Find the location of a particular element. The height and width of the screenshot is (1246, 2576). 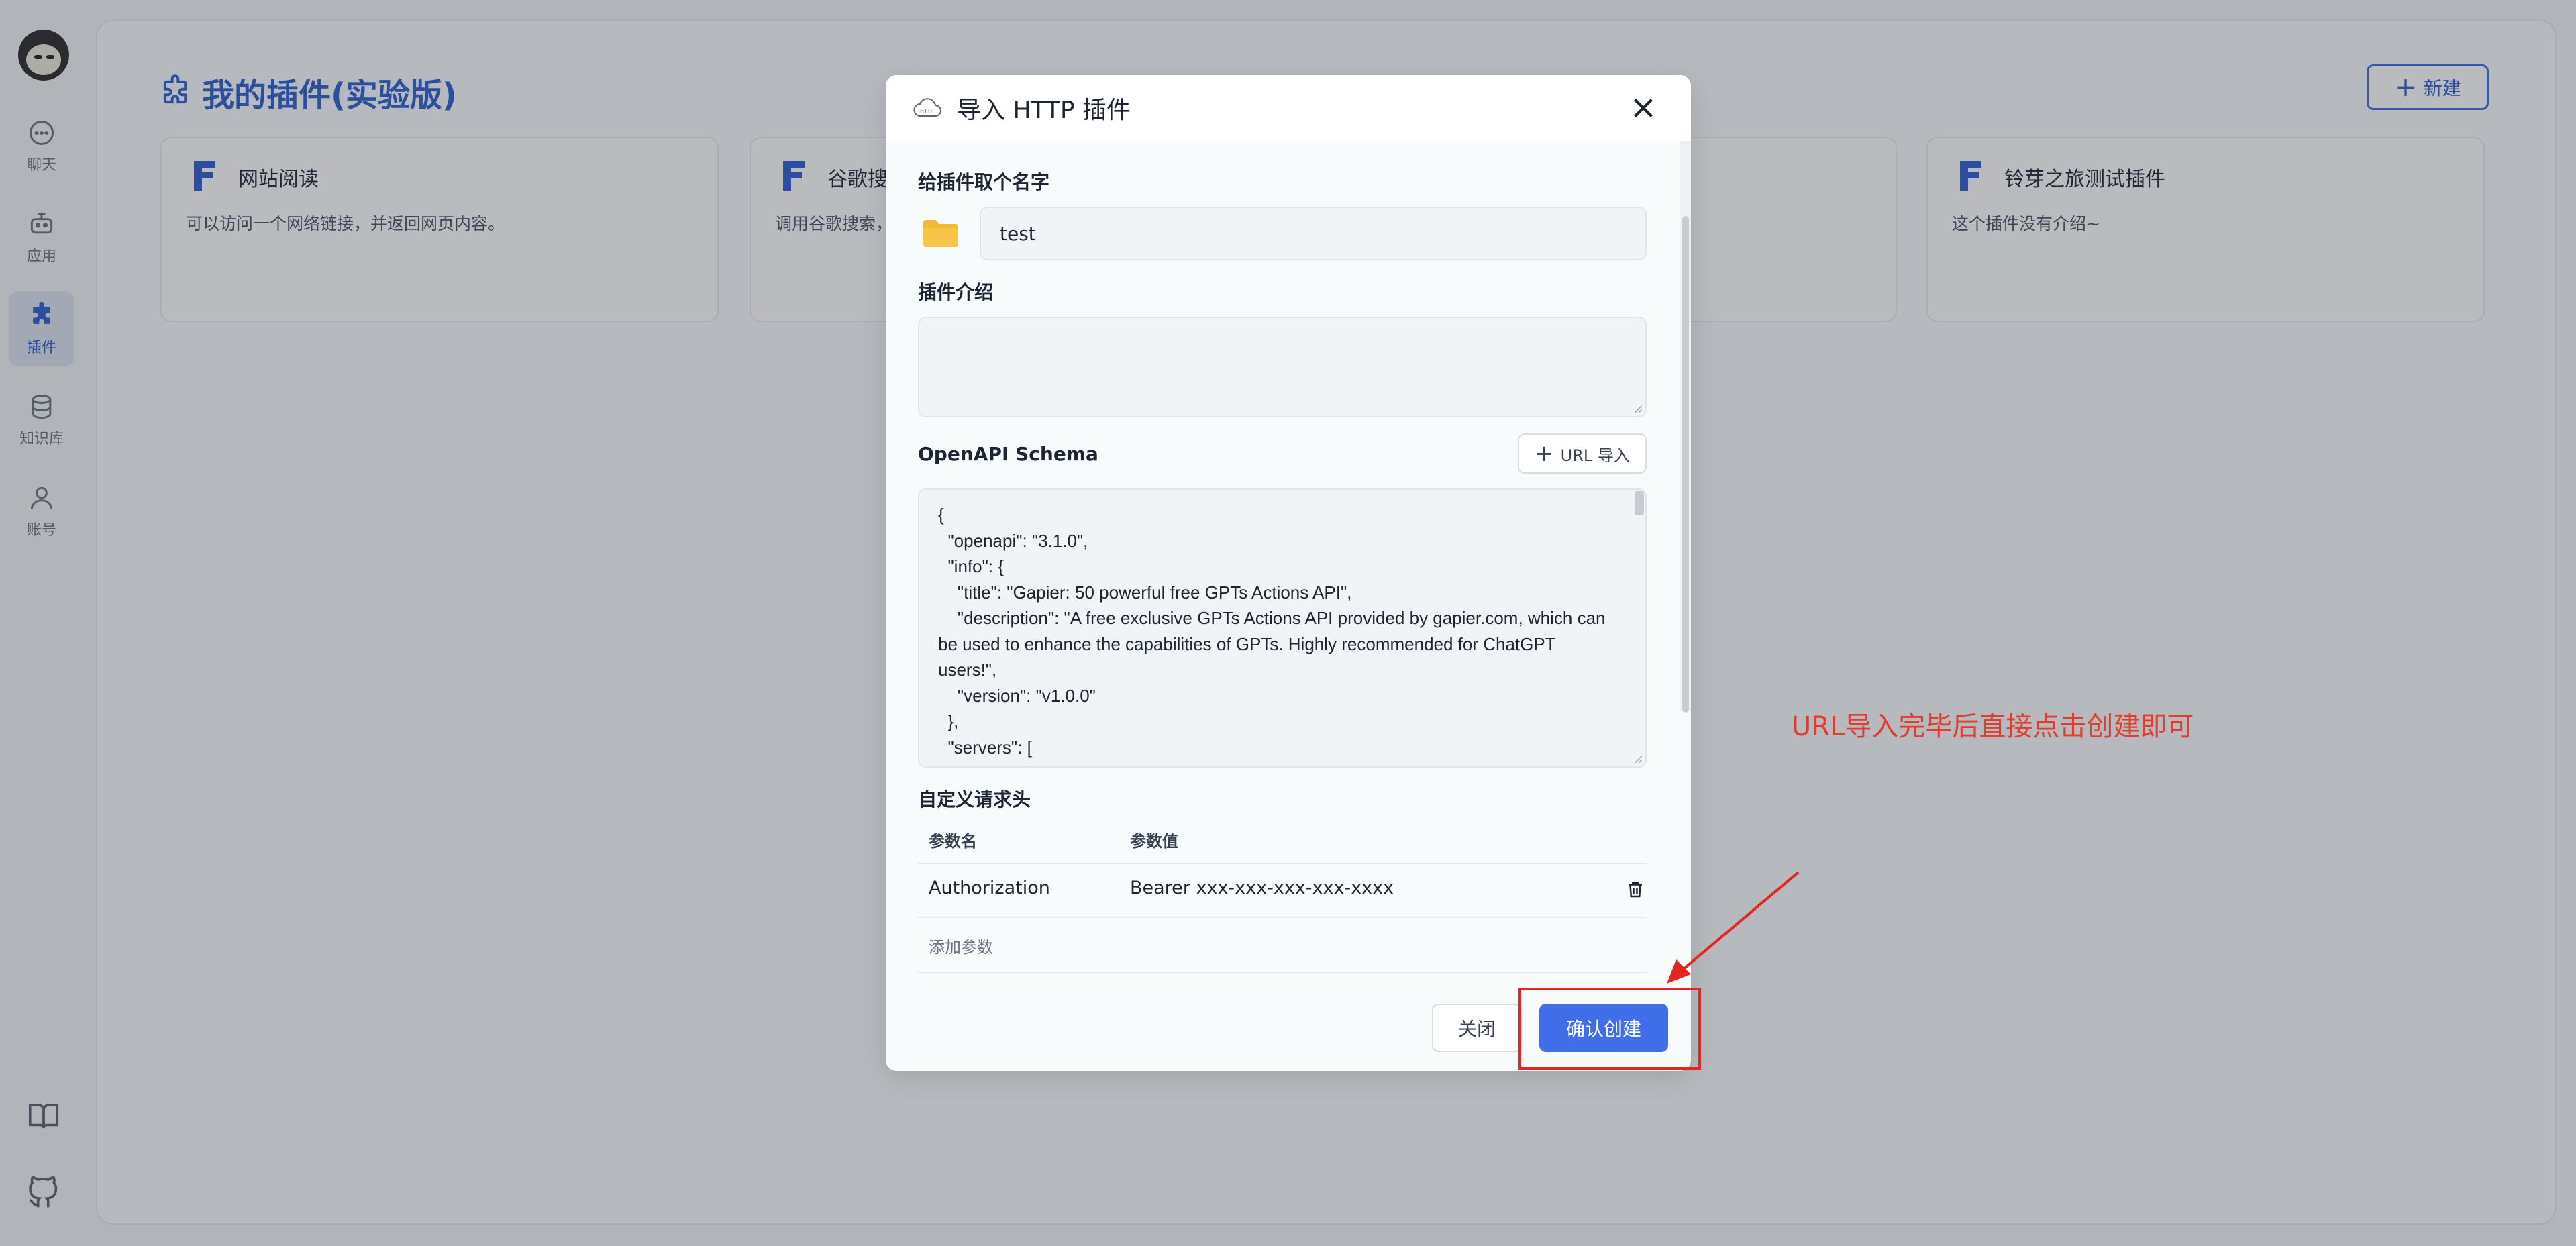

annotation-highlight-box is located at coordinates (1609, 1029).